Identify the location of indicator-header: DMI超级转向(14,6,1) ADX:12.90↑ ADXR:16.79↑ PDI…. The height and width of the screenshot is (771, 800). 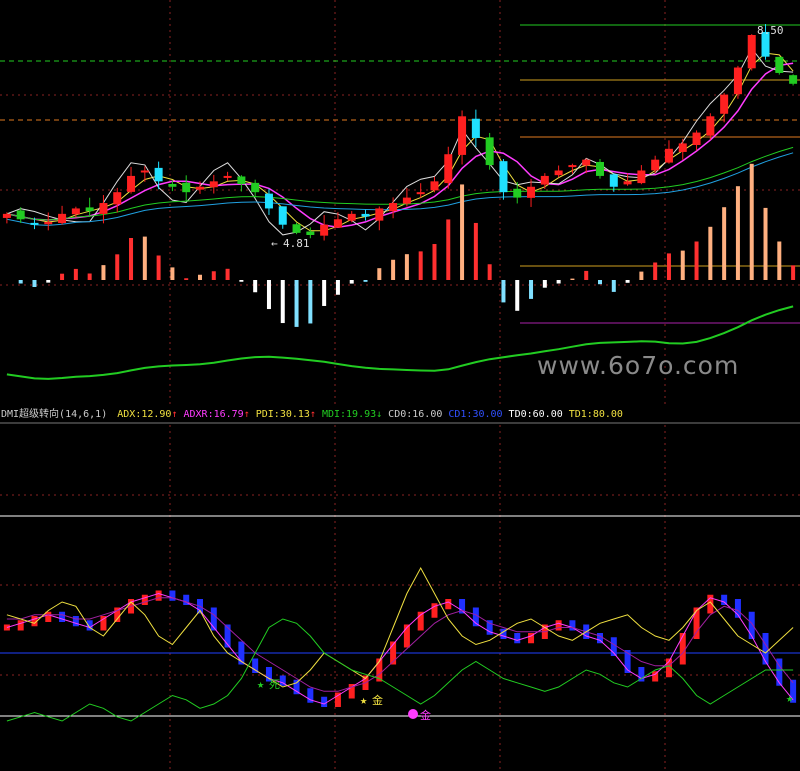
(312, 413).